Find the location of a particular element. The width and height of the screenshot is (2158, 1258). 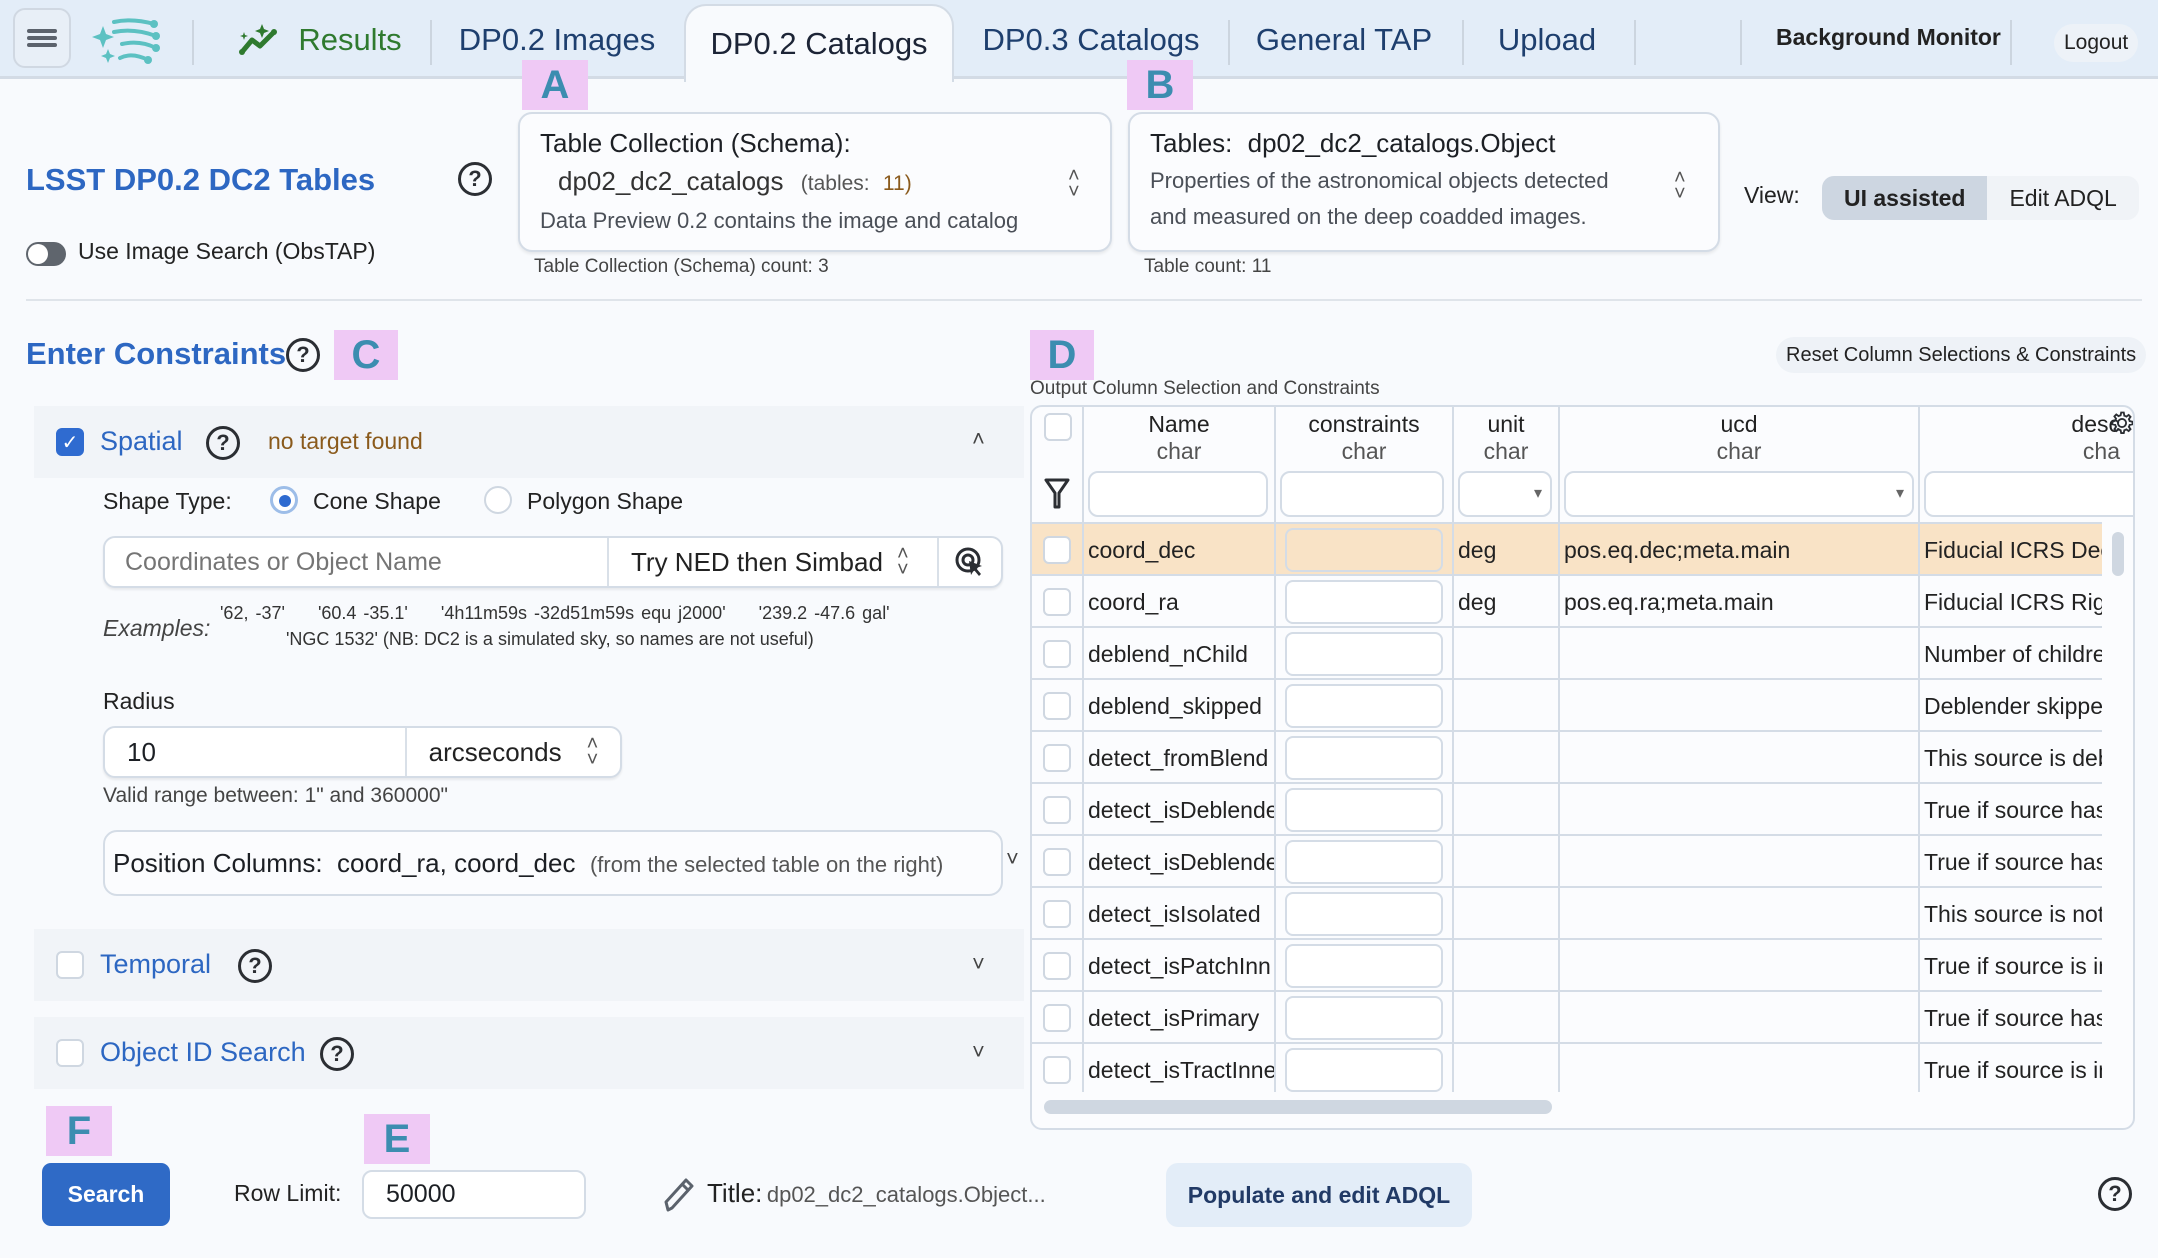

gear-icon is located at coordinates (2121, 423).